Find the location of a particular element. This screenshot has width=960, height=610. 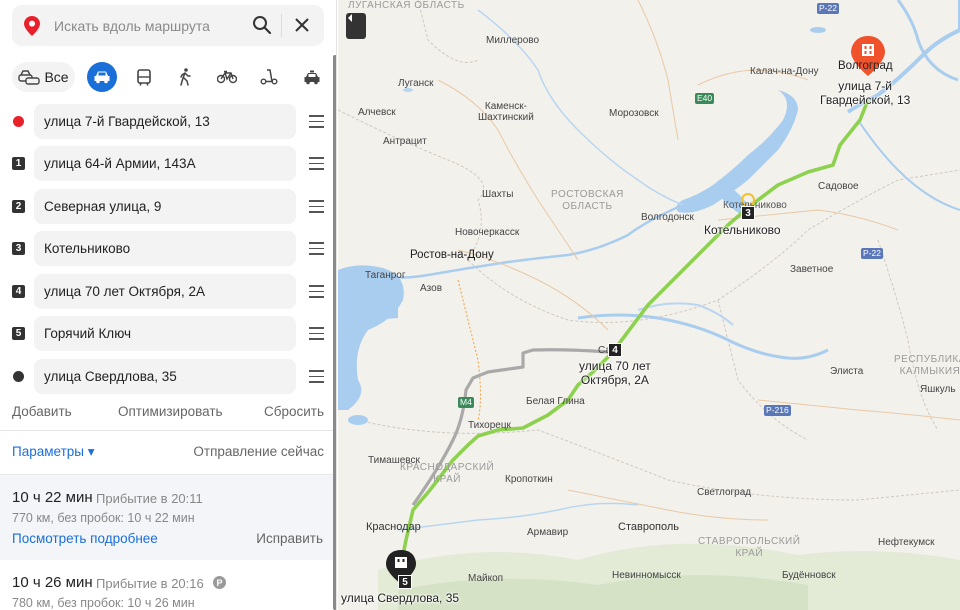

road-number-badge: Е40 is located at coordinates (705, 98).